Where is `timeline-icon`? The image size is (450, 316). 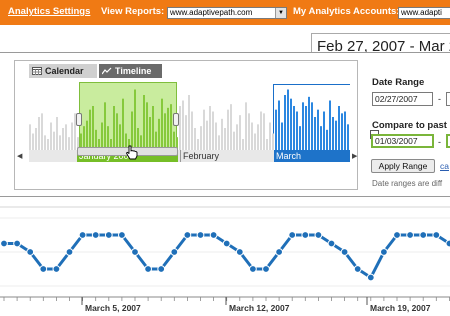
timeline-icon is located at coordinates (106, 72).